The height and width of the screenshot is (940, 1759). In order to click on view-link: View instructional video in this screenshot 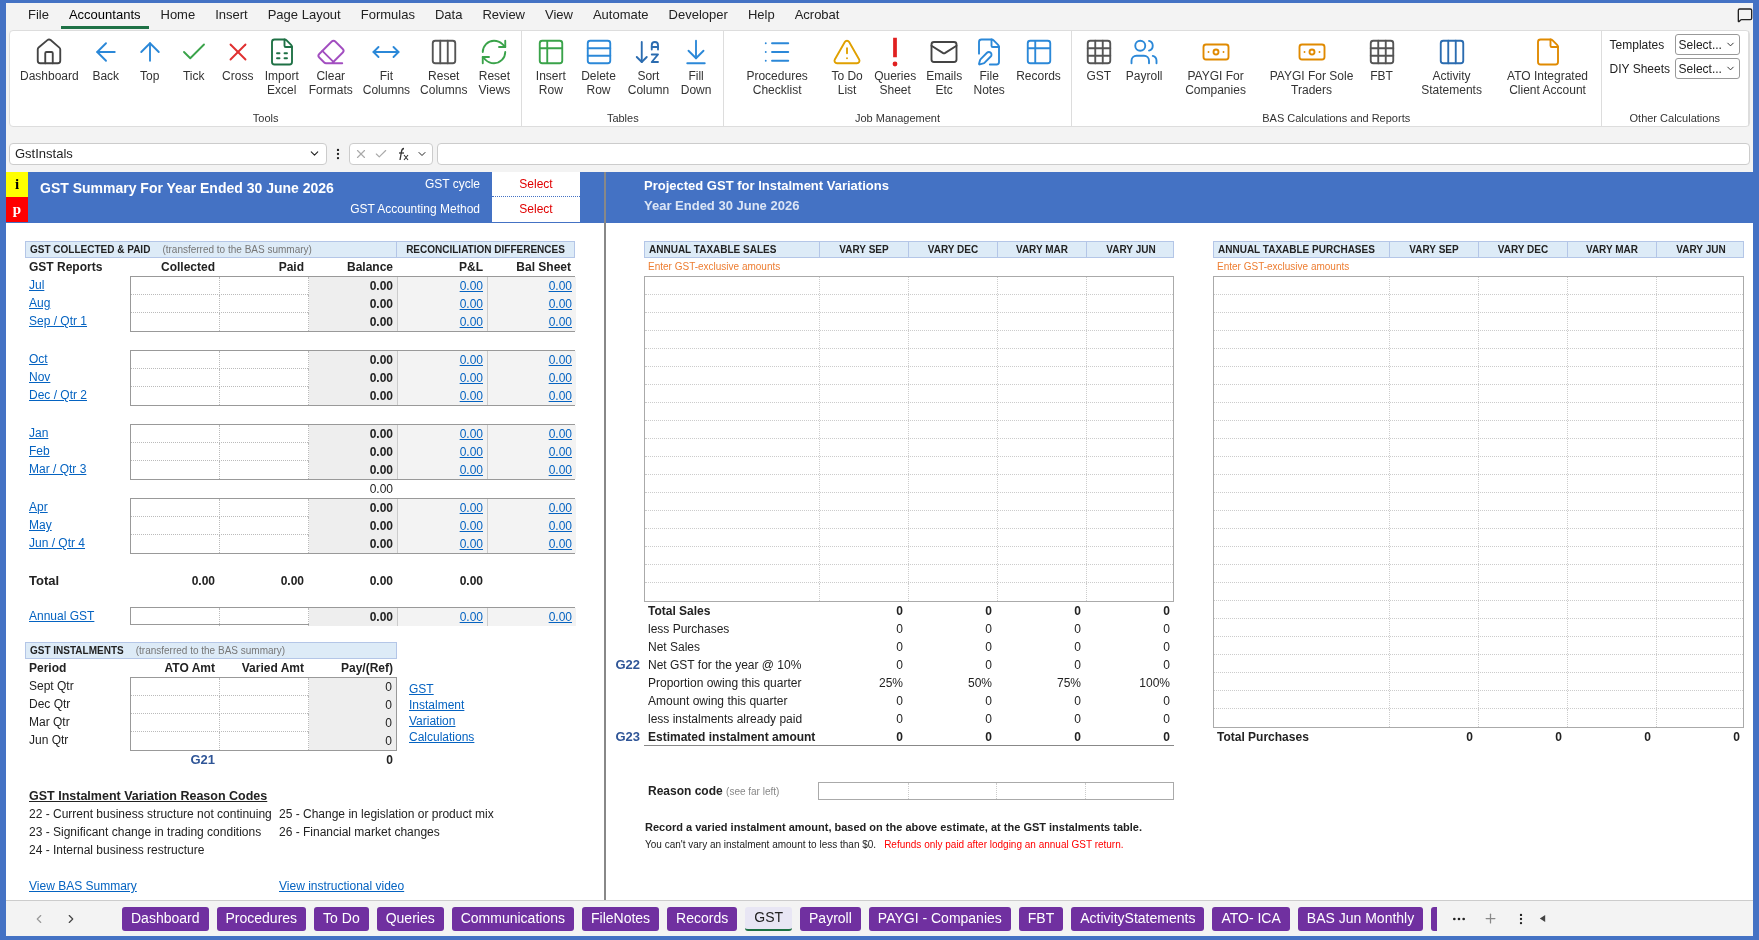, I will do `click(340, 886)`.